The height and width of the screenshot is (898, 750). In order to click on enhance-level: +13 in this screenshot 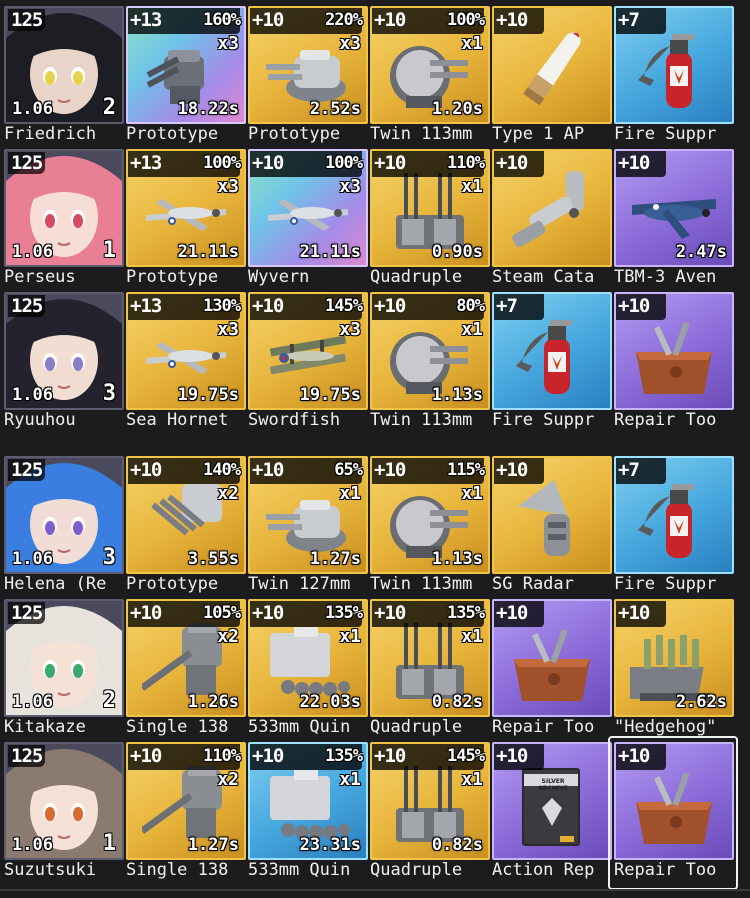, I will do `click(146, 306)`.